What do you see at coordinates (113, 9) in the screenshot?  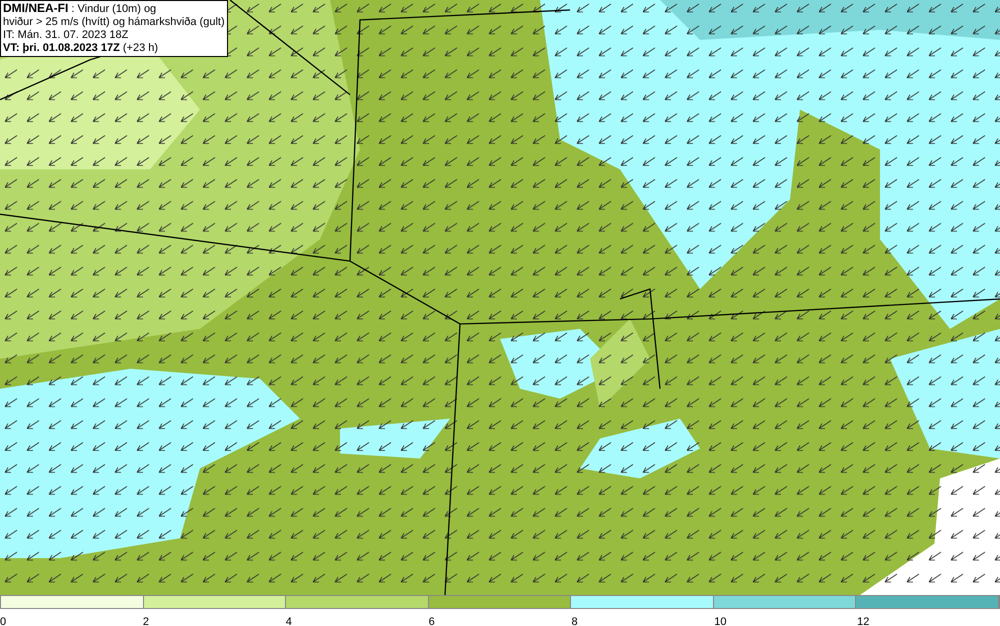 I see `legend-description: : Vindur (10m) og` at bounding box center [113, 9].